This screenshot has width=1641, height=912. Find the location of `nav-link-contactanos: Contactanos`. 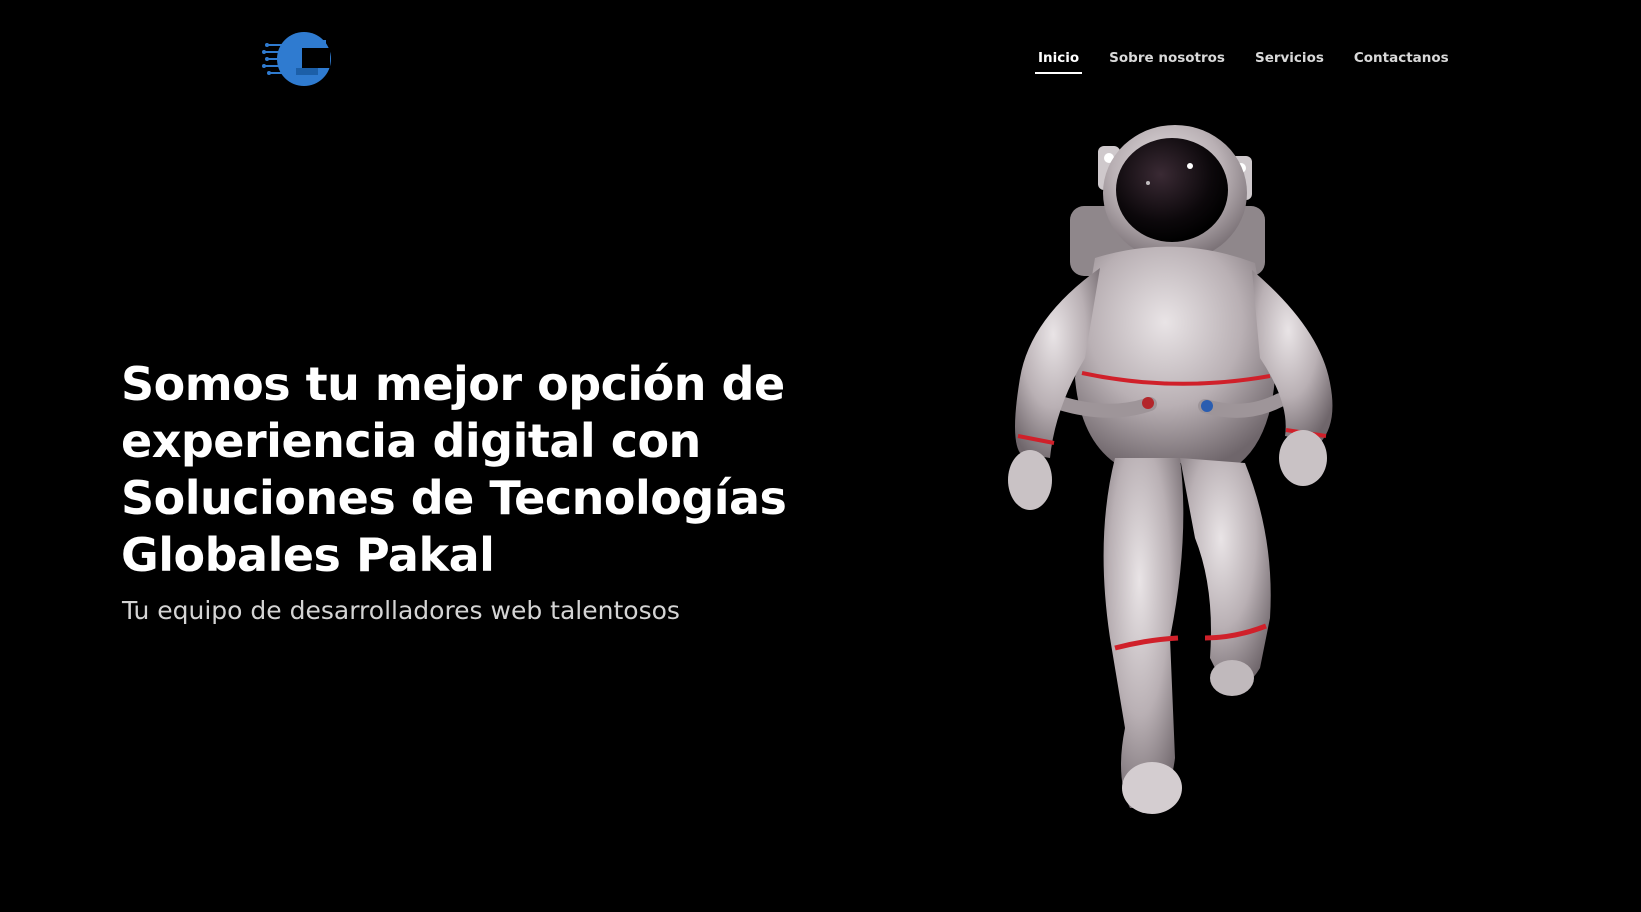

nav-link-contactanos: Contactanos is located at coordinates (1401, 61).